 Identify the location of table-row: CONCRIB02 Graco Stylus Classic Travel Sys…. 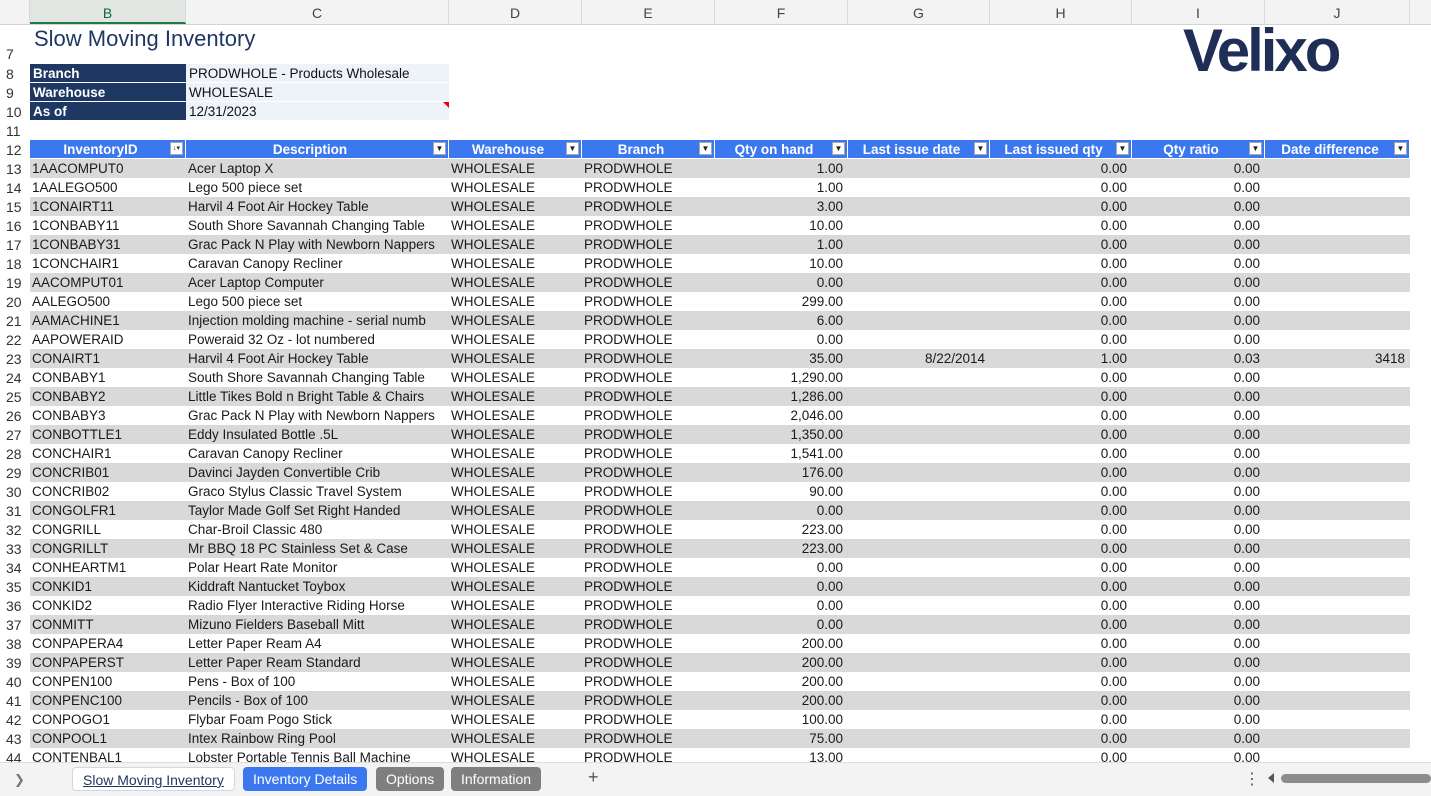
(720, 491).